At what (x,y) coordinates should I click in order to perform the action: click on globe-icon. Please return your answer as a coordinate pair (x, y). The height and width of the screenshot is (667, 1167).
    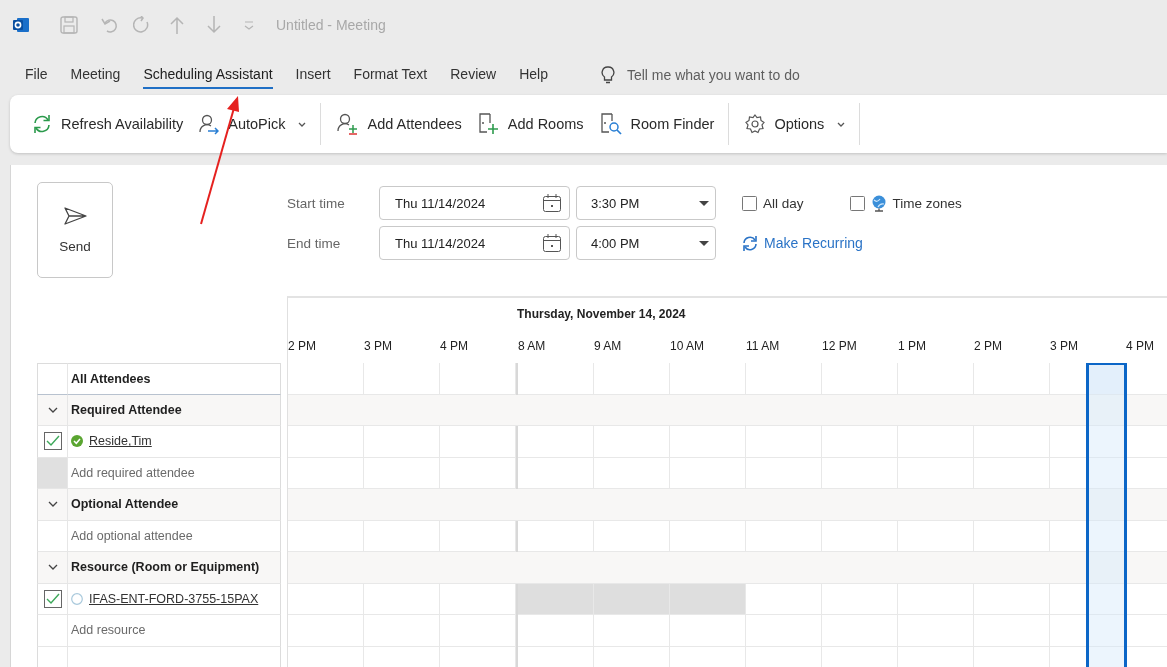
    Looking at the image, I should click on (878, 203).